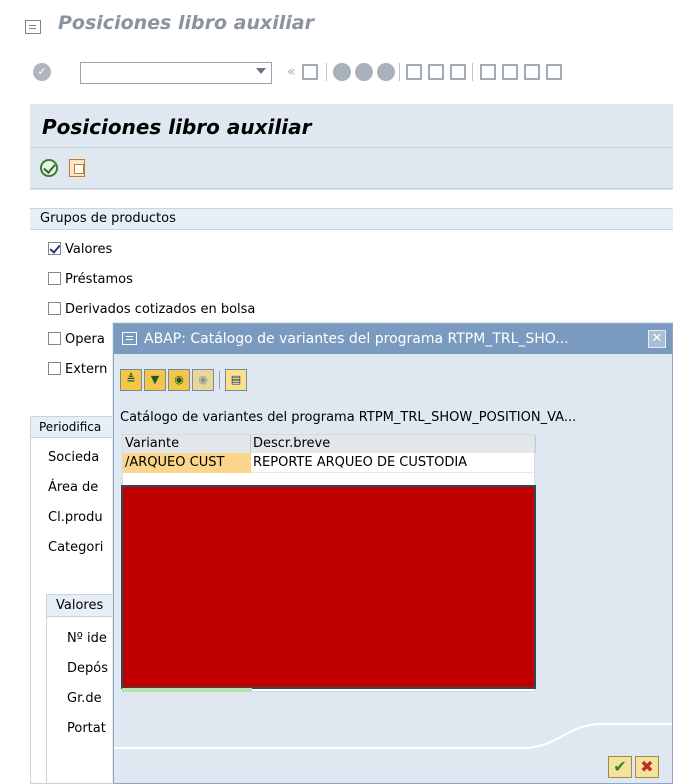  What do you see at coordinates (76, 547) in the screenshot?
I see `field-label-category: Categori` at bounding box center [76, 547].